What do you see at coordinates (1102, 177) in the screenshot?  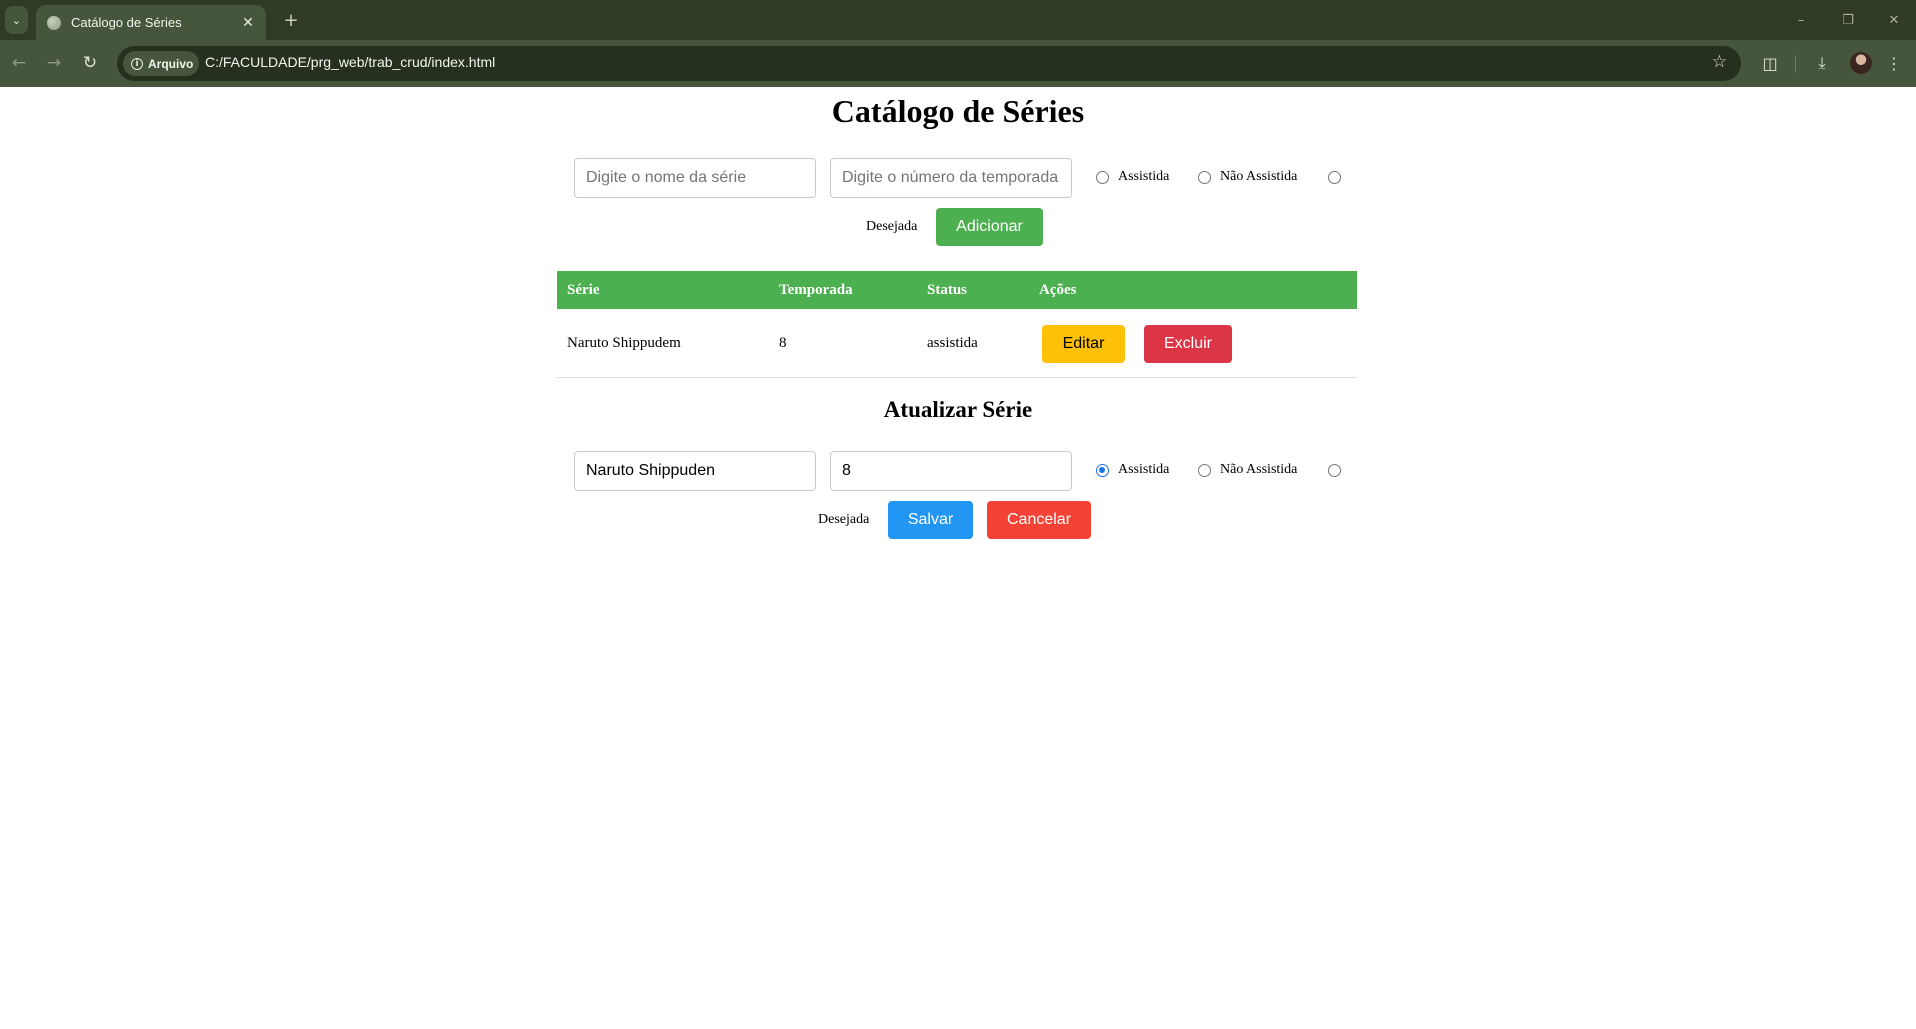 I see `radio-assistida` at bounding box center [1102, 177].